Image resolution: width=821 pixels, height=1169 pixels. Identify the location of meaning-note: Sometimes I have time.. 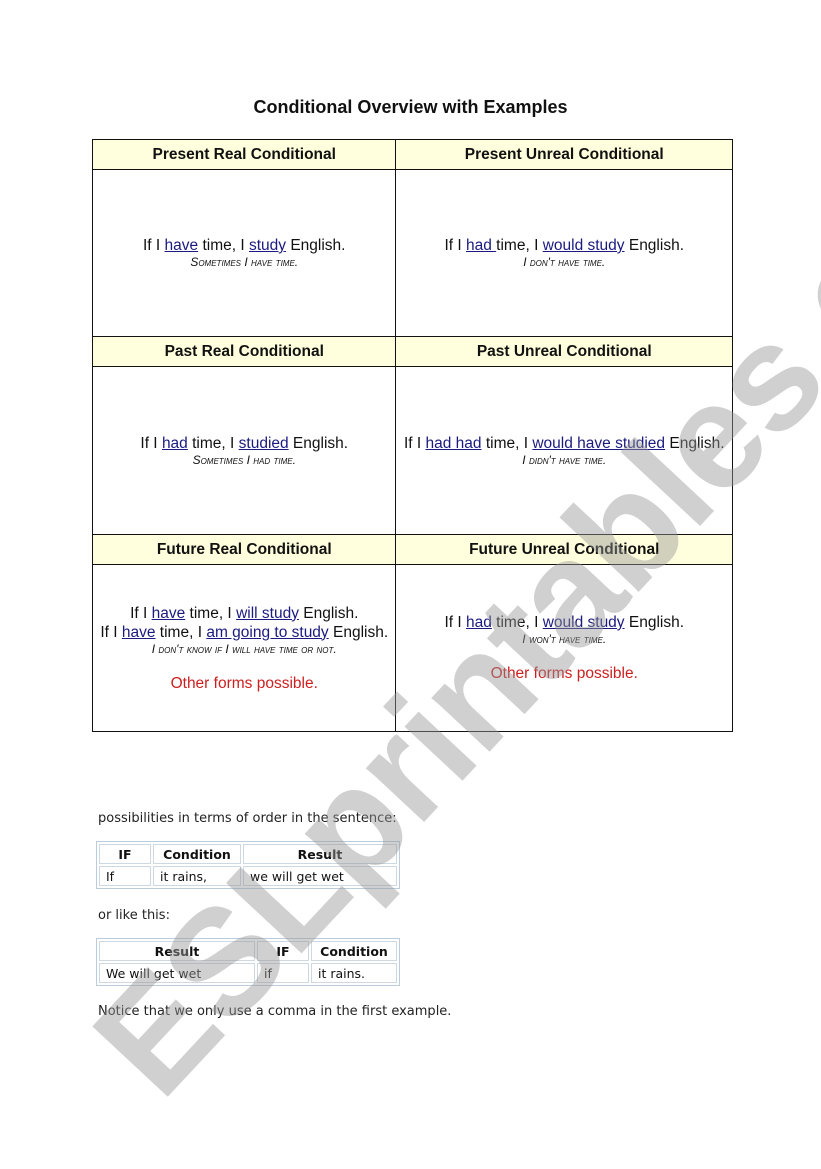
(244, 262).